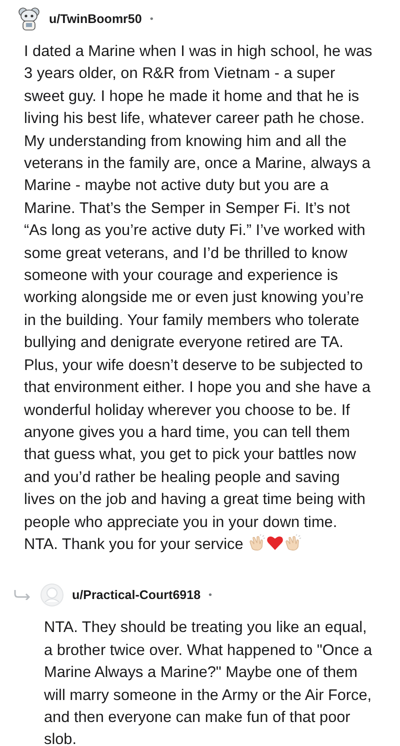  Describe the element at coordinates (23, 595) in the screenshot. I see `reply-arrow-icon` at that location.